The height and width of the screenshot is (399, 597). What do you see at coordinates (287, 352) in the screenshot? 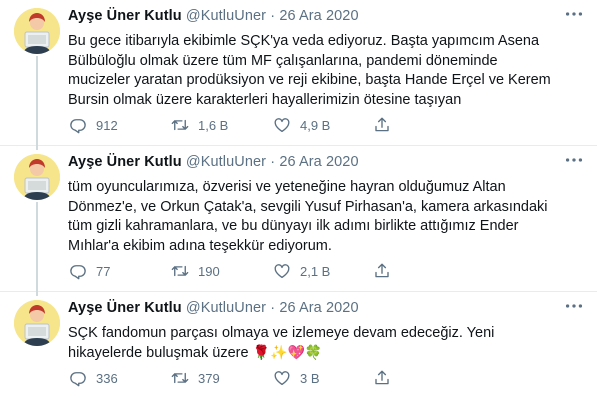
I see `tweet-emojis: 🌹✨💖🍀` at bounding box center [287, 352].